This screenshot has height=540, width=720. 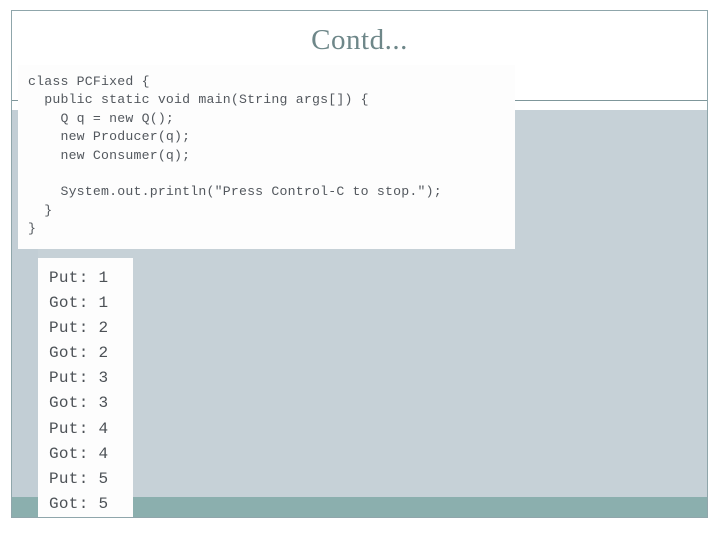 What do you see at coordinates (79, 278) in the screenshot?
I see `console-output-line: Put: 1` at bounding box center [79, 278].